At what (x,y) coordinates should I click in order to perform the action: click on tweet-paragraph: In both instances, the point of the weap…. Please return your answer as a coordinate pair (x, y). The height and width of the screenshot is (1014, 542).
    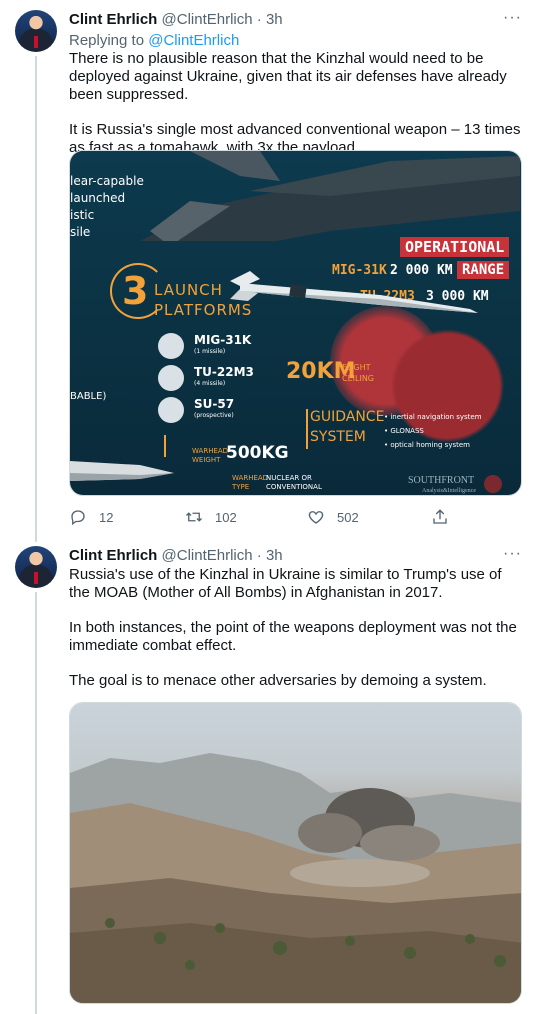
    Looking at the image, I should click on (293, 636).